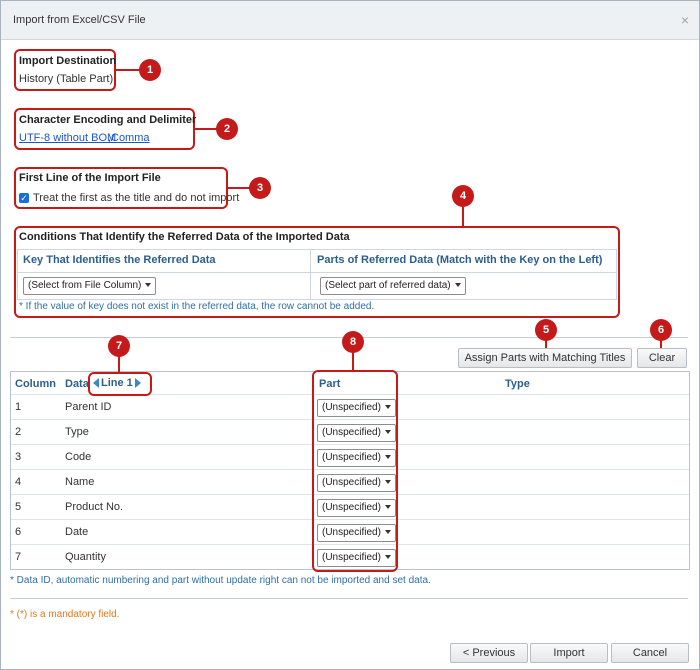 The image size is (700, 670). Describe the element at coordinates (85, 557) in the screenshot. I see `row-data-value: Quantity` at that location.